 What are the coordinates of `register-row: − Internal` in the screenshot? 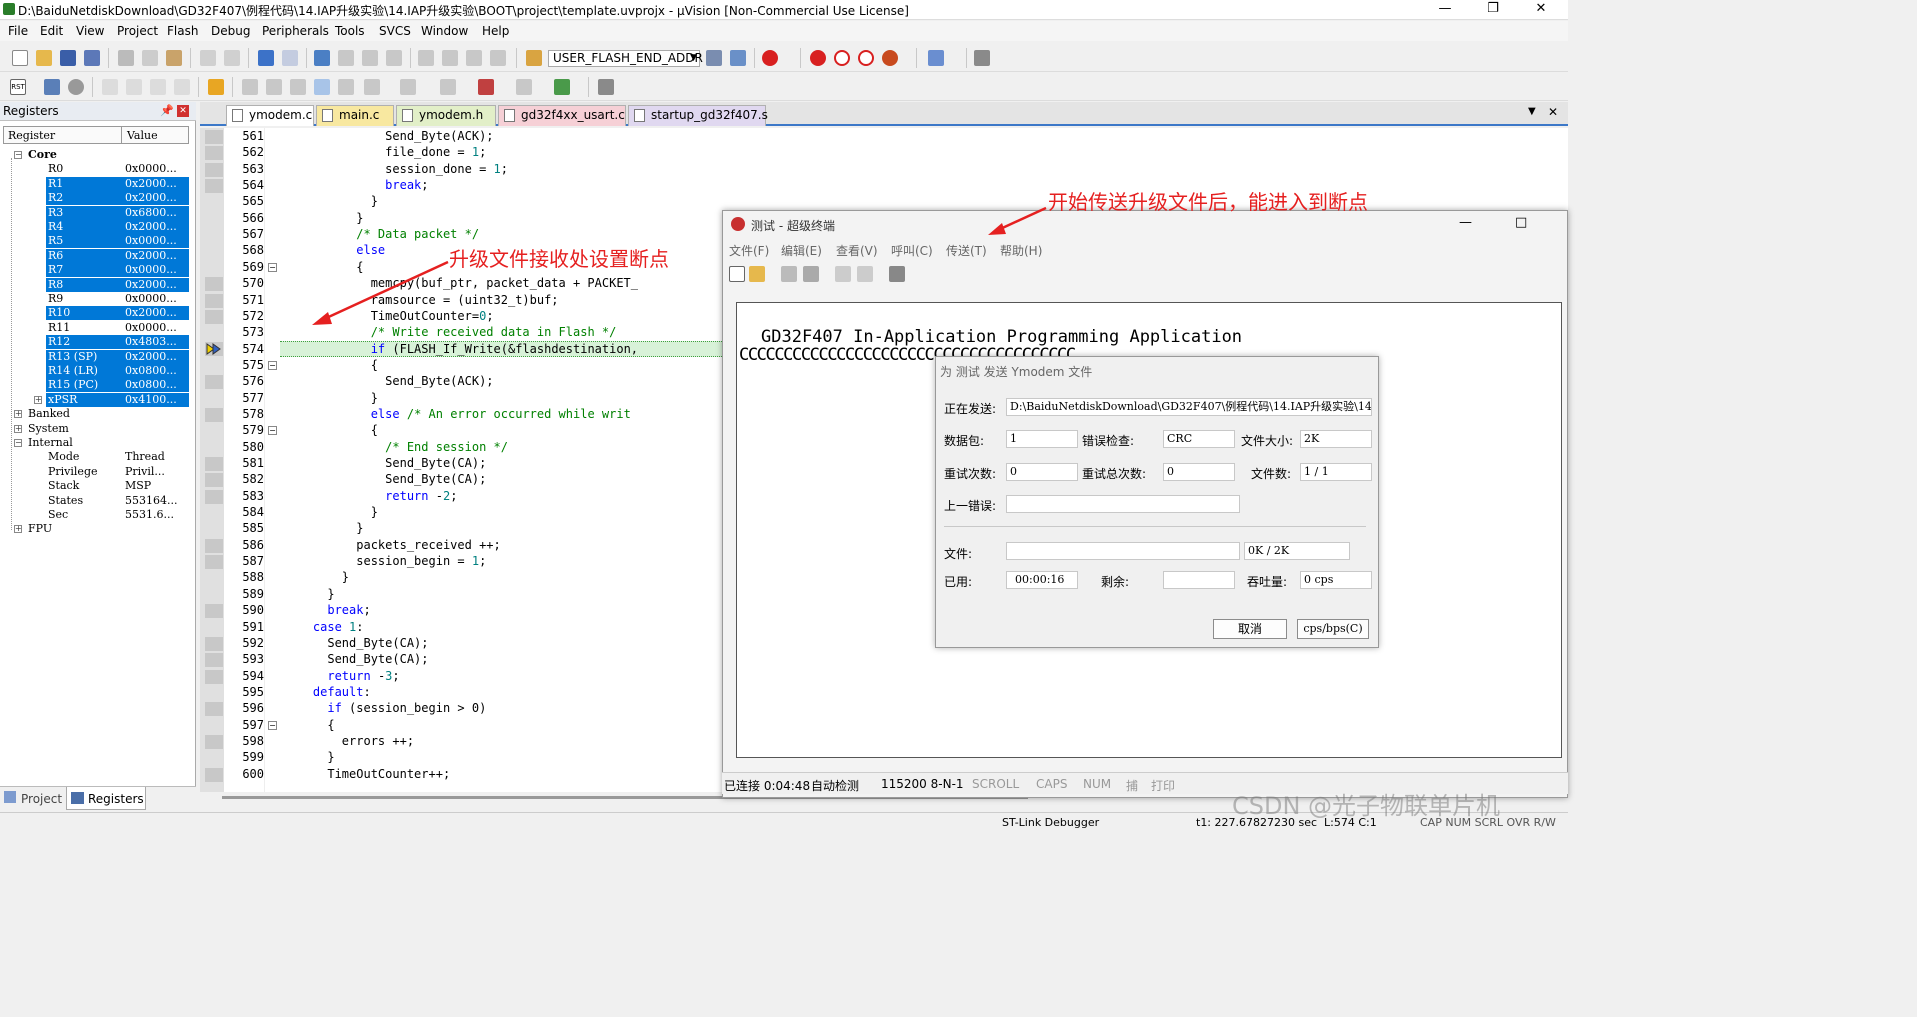 It's located at (96, 443).